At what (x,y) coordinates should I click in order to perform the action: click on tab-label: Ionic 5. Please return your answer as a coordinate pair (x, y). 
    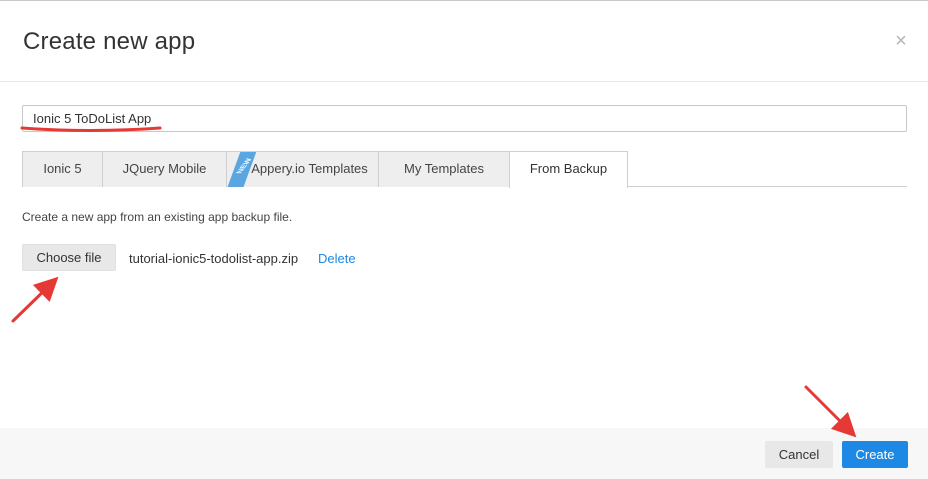
    Looking at the image, I should click on (62, 168).